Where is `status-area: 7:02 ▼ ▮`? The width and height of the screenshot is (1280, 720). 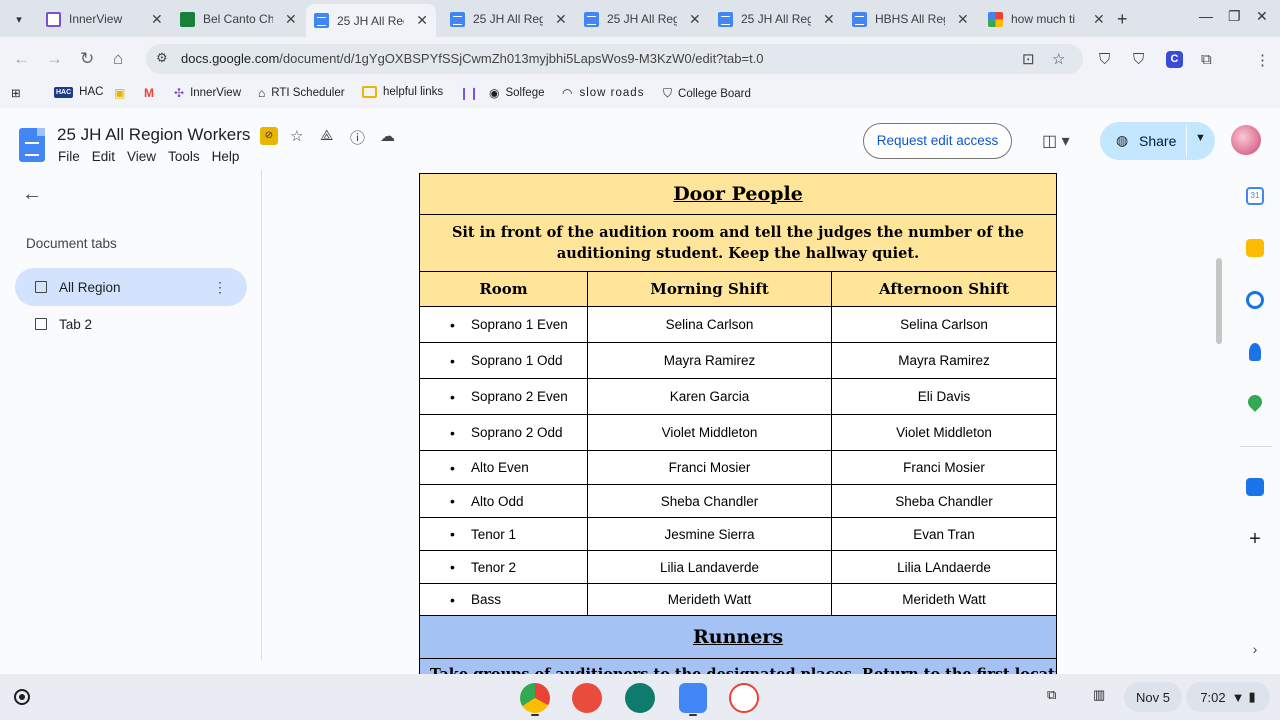 status-area: 7:02 ▼ ▮ is located at coordinates (1228, 697).